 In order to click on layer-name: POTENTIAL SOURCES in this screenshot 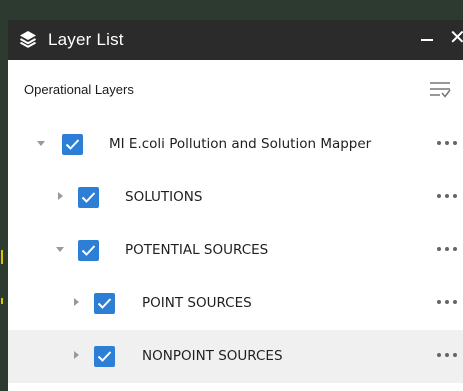, I will do `click(197, 250)`.